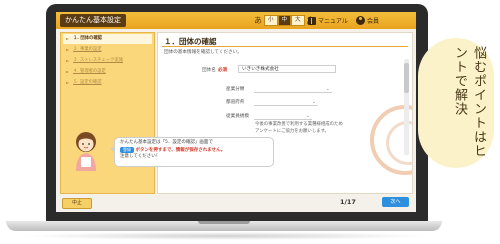 This screenshot has width=500, height=244. Describe the element at coordinates (283, 116) in the screenshot. I see `employees-select: ⌄` at that location.